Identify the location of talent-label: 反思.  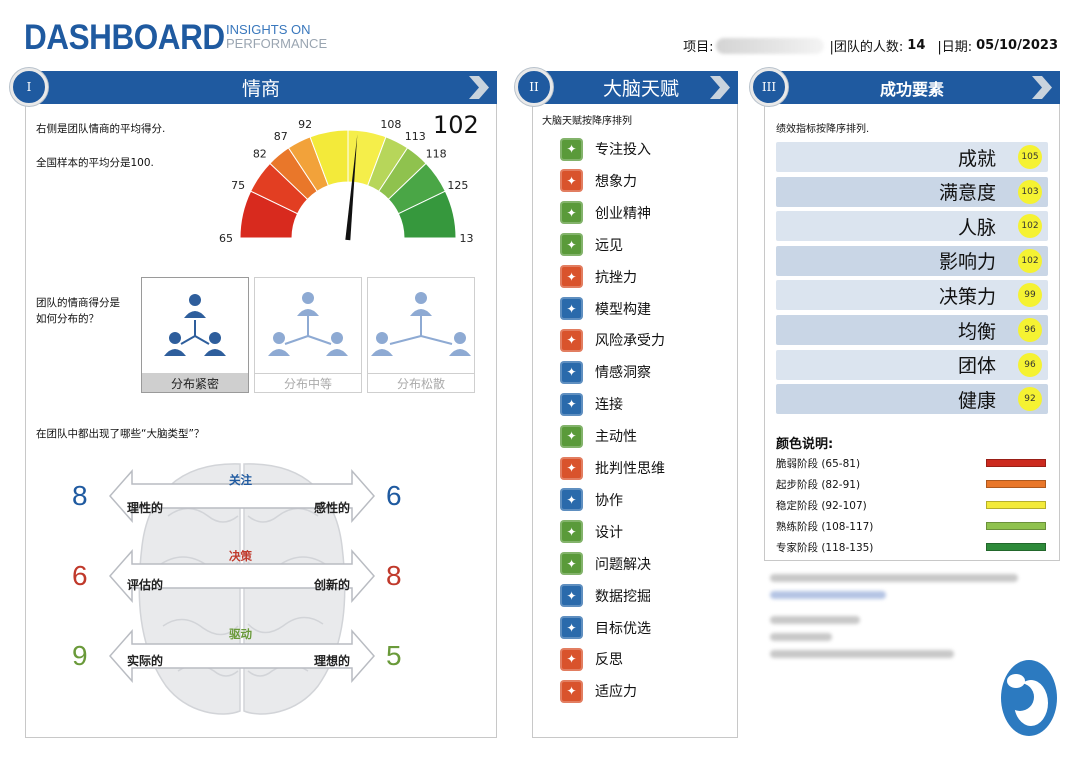
(609, 660).